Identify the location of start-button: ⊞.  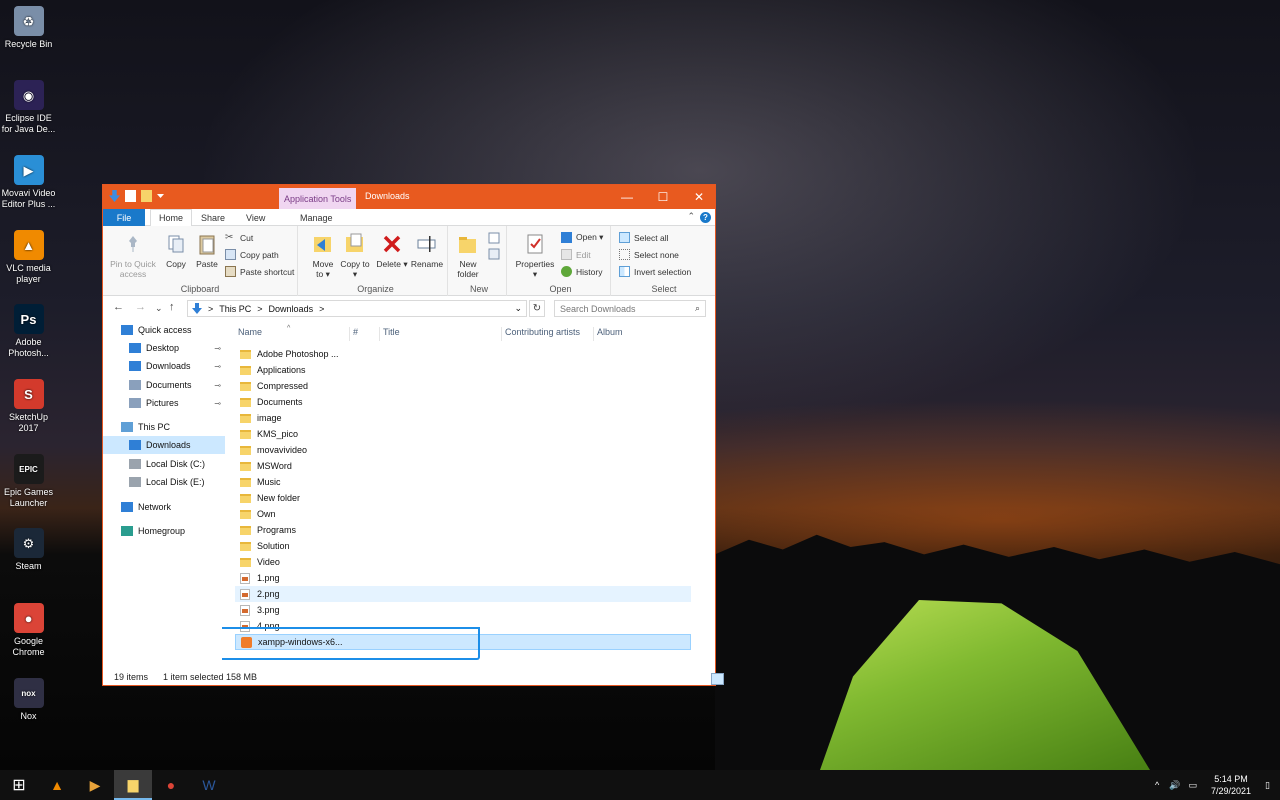
(19, 785).